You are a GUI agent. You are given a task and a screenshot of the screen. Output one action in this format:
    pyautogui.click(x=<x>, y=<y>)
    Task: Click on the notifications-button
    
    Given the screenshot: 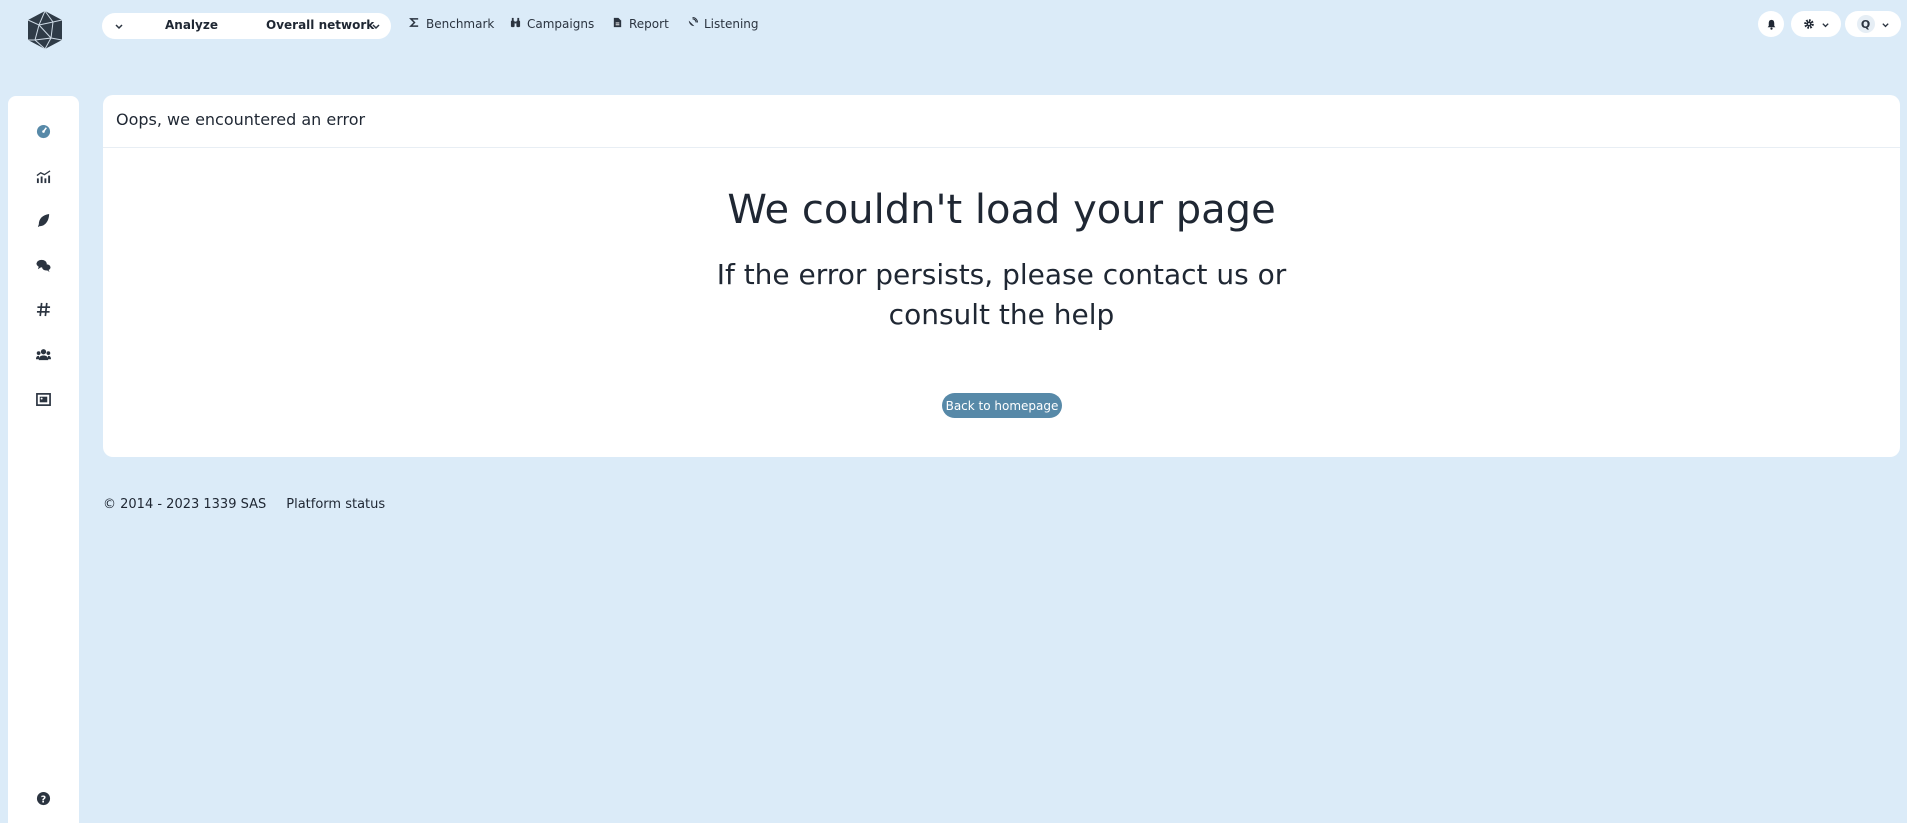 What is the action you would take?
    pyautogui.click(x=1771, y=24)
    